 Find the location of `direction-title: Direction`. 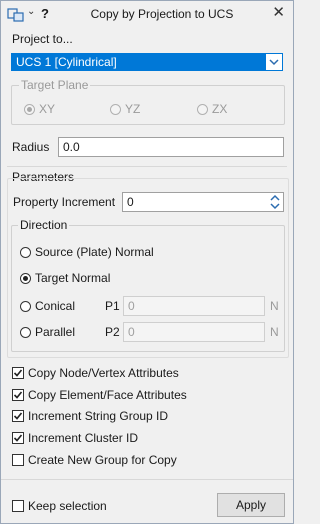

direction-title: Direction is located at coordinates (44, 225).